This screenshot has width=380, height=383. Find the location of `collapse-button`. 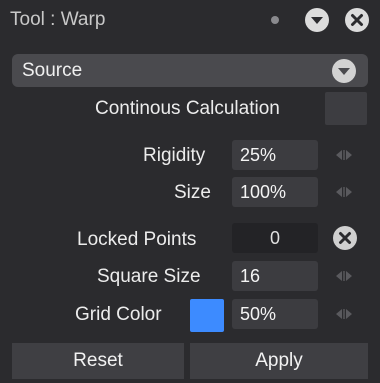

collapse-button is located at coordinates (317, 20).